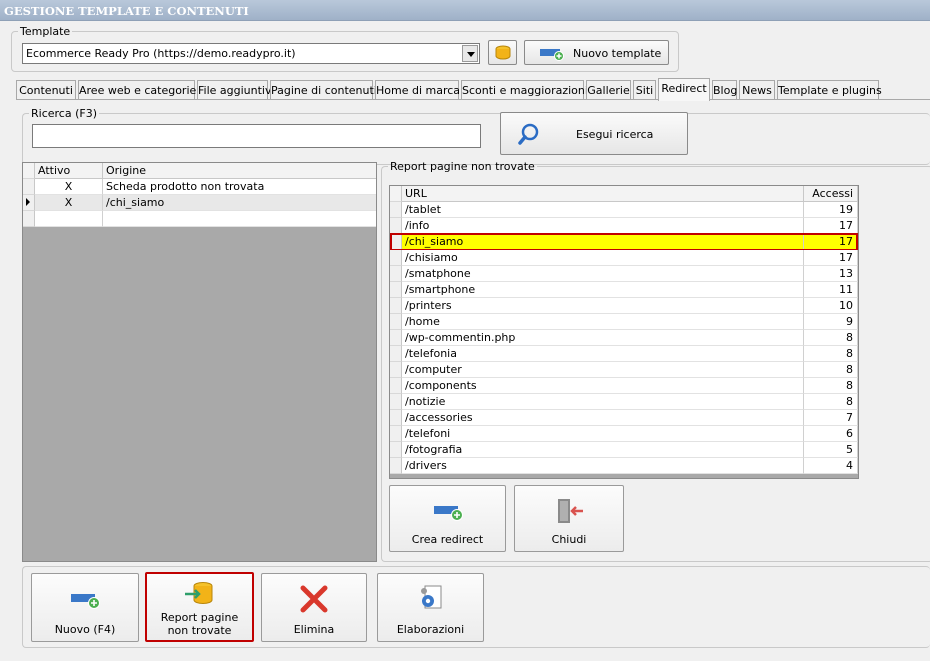 The width and height of the screenshot is (930, 661). I want to click on report-row-accessi: 6, so click(831, 434).